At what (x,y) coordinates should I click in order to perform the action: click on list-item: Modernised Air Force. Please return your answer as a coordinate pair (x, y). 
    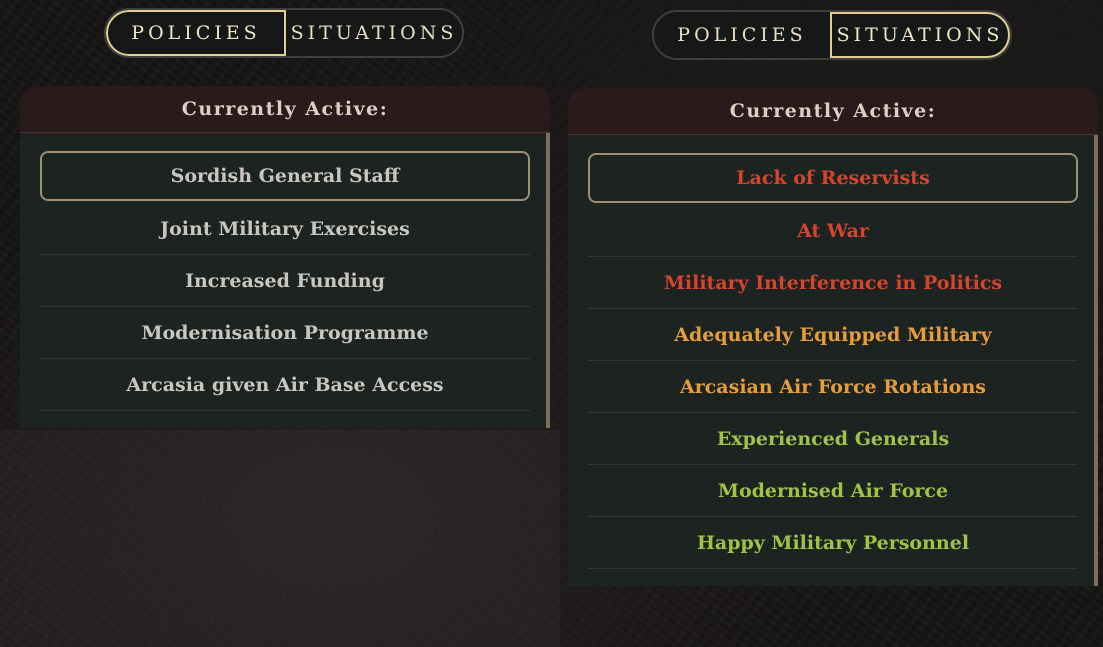
    Looking at the image, I should click on (833, 491).